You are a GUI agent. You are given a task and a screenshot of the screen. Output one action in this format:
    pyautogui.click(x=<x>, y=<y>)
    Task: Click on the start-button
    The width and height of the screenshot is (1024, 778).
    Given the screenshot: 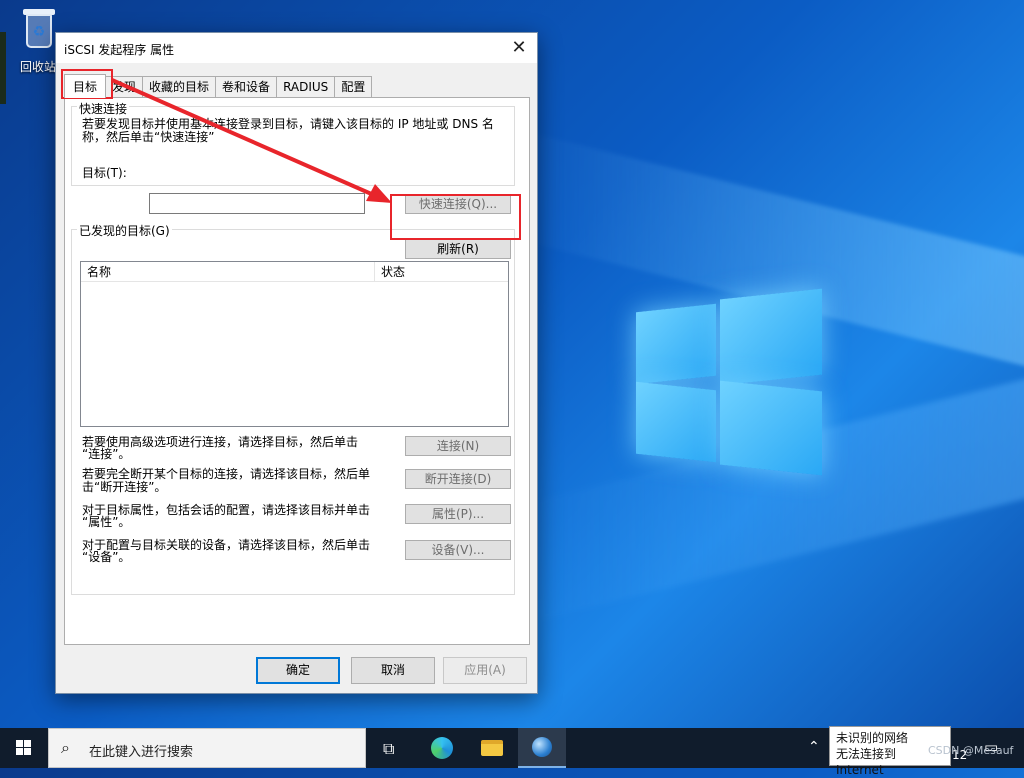 What is the action you would take?
    pyautogui.click(x=24, y=748)
    